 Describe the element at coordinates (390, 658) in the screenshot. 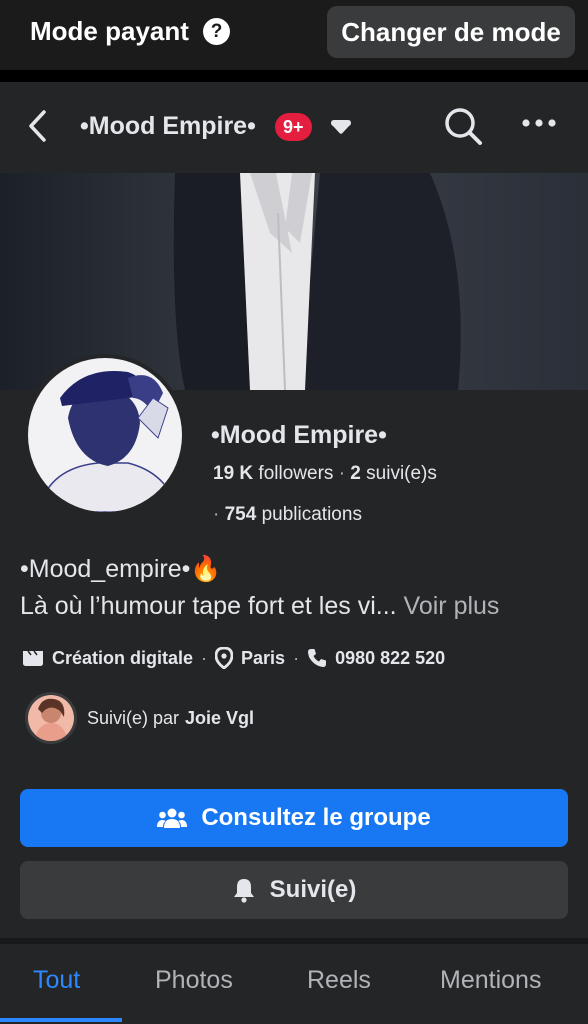

I see `phone-label: 0980 822 520` at that location.